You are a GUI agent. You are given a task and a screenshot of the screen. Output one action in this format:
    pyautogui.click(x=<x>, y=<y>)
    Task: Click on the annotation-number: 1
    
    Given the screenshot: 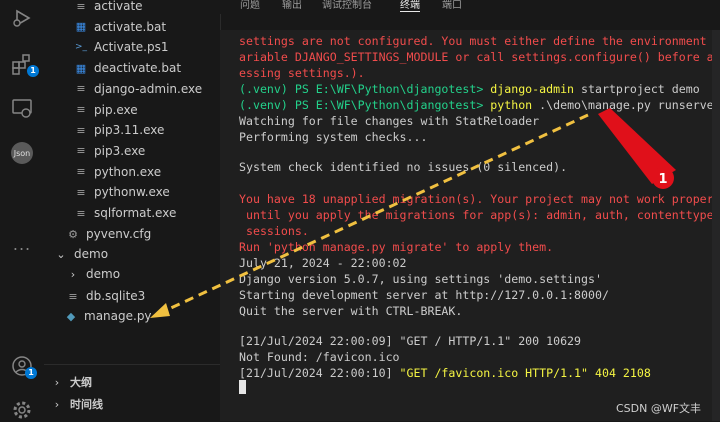 What is the action you would take?
    pyautogui.click(x=662, y=179)
    